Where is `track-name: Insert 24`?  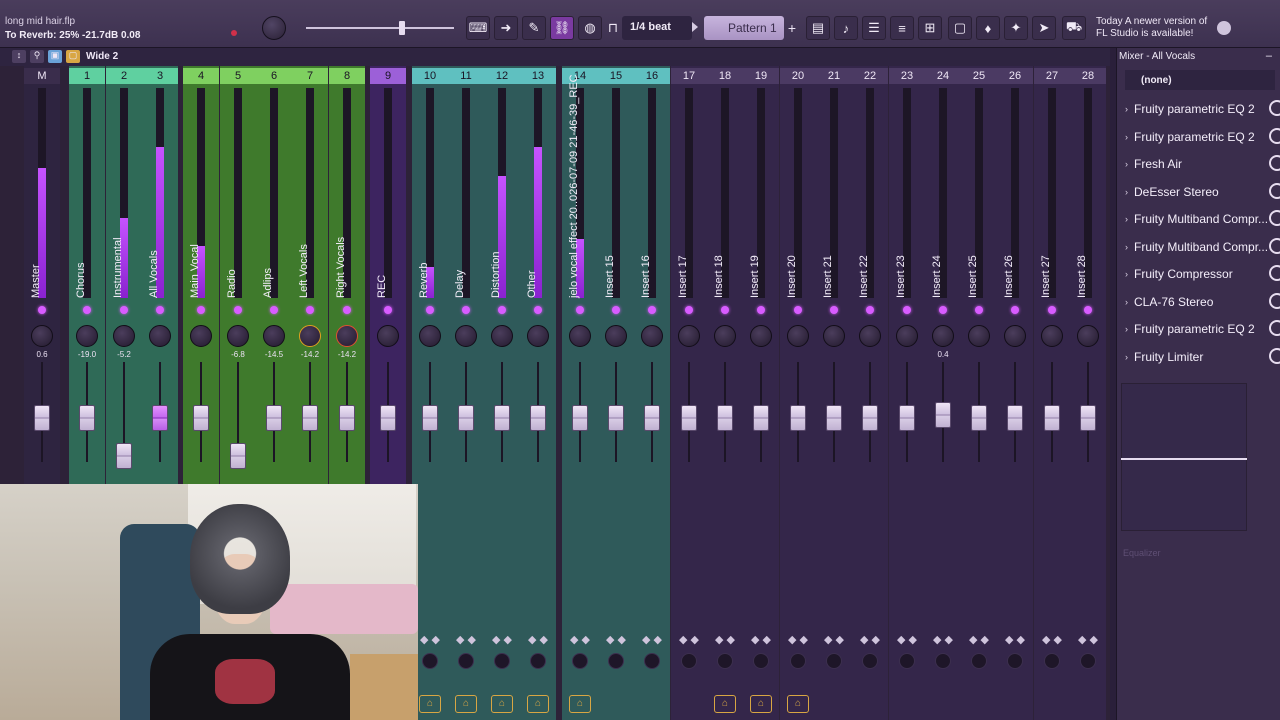
track-name: Insert 24 is located at coordinates (937, 190).